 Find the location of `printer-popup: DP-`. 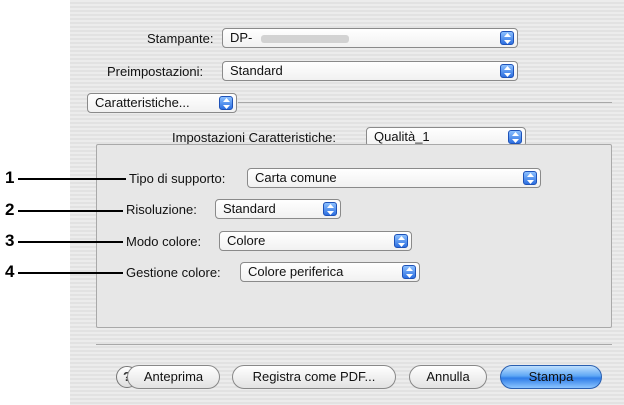

printer-popup: DP- is located at coordinates (370, 38).